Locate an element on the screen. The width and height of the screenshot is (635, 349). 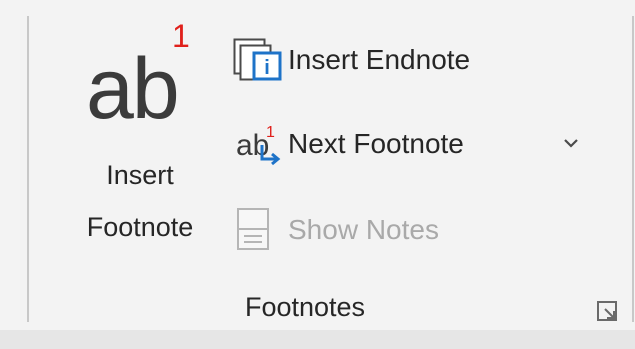
show-notes-label: Show Notes is located at coordinates (363, 229).